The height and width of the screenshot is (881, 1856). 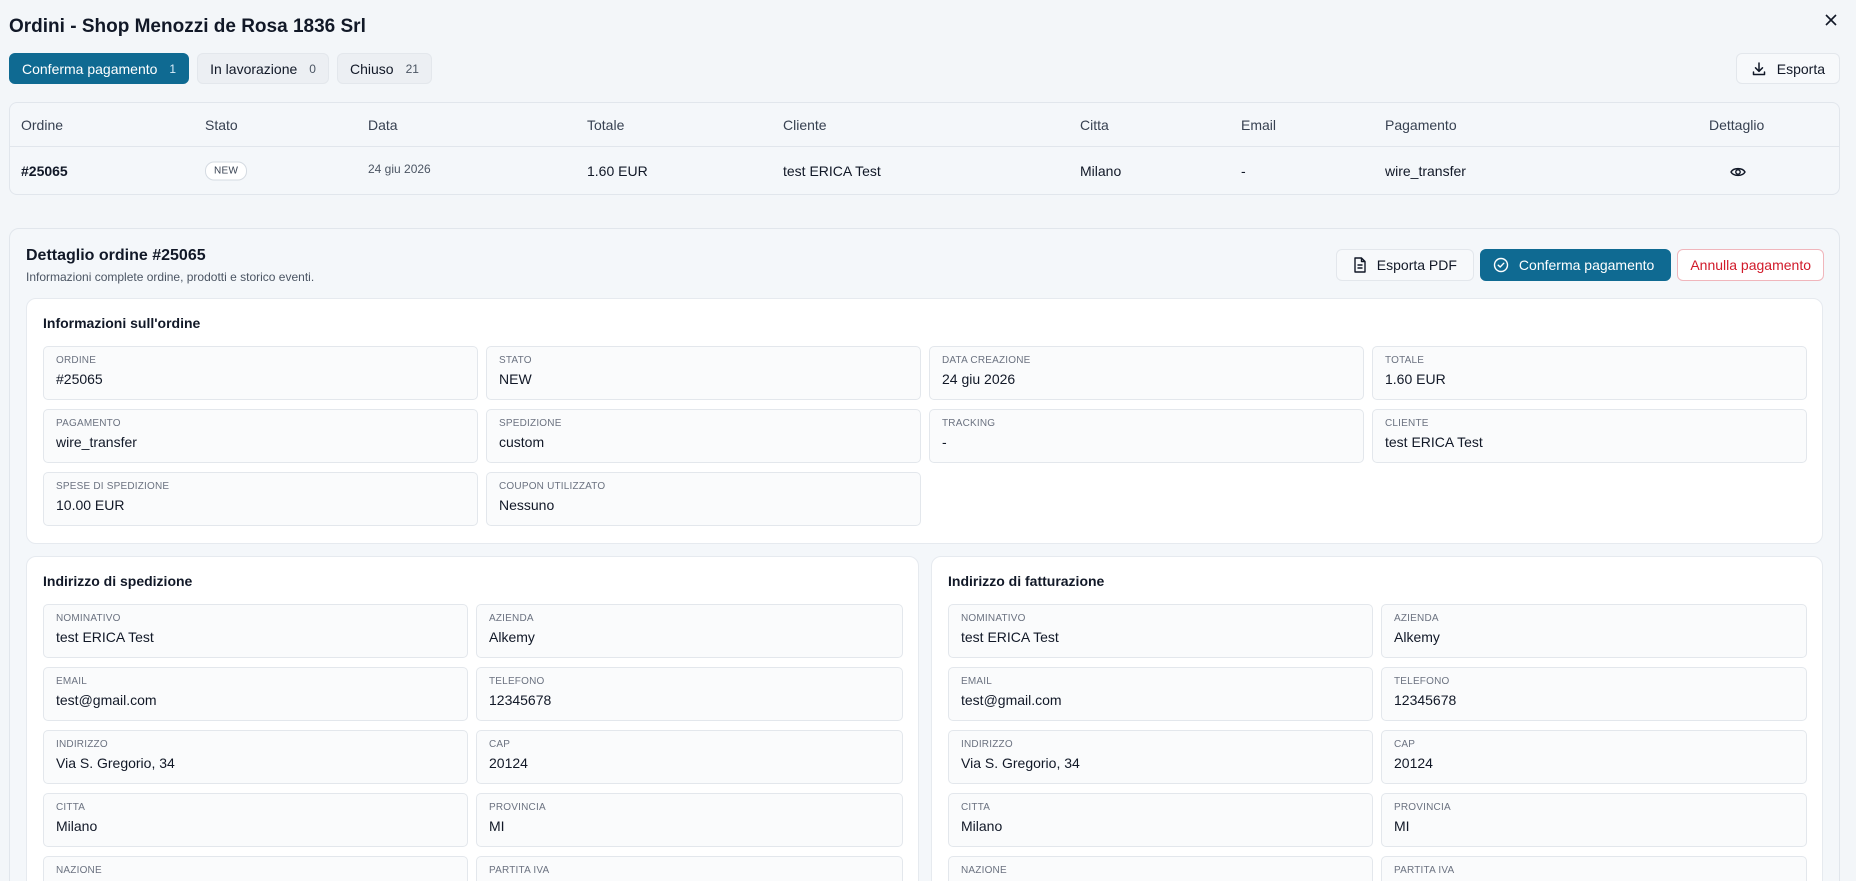 I want to click on field-label: INDIRIZZO, so click(x=987, y=744).